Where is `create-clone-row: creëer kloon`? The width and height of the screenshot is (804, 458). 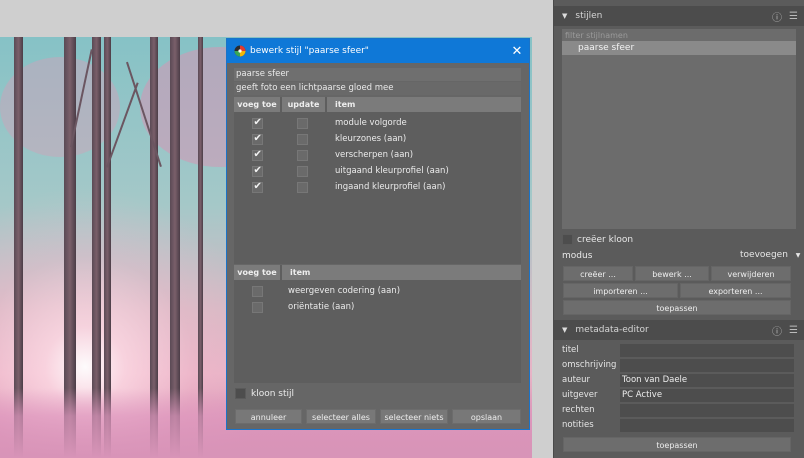 create-clone-row: creëer kloon is located at coordinates (597, 239).